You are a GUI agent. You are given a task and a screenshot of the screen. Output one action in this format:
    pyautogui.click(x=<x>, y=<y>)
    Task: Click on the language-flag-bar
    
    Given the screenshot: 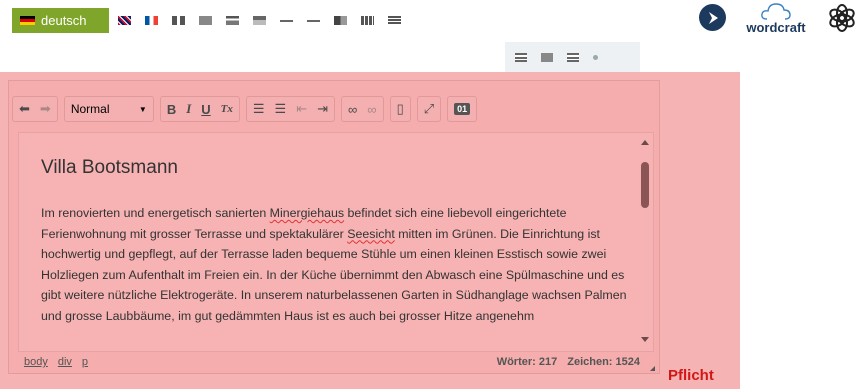 What is the action you would take?
    pyautogui.click(x=259, y=20)
    